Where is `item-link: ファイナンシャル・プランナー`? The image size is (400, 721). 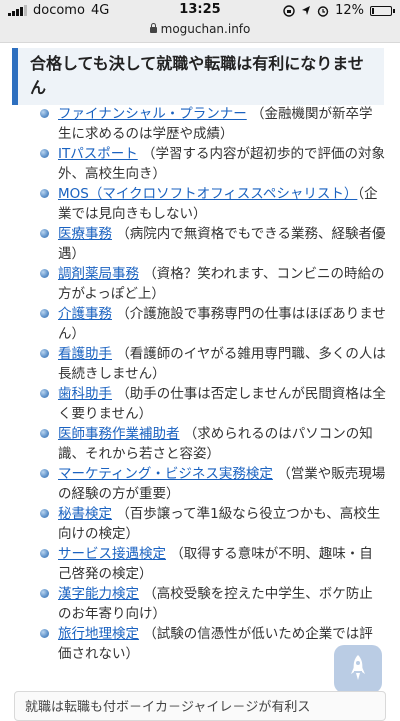 item-link: ファイナンシャル・プランナー is located at coordinates (152, 114).